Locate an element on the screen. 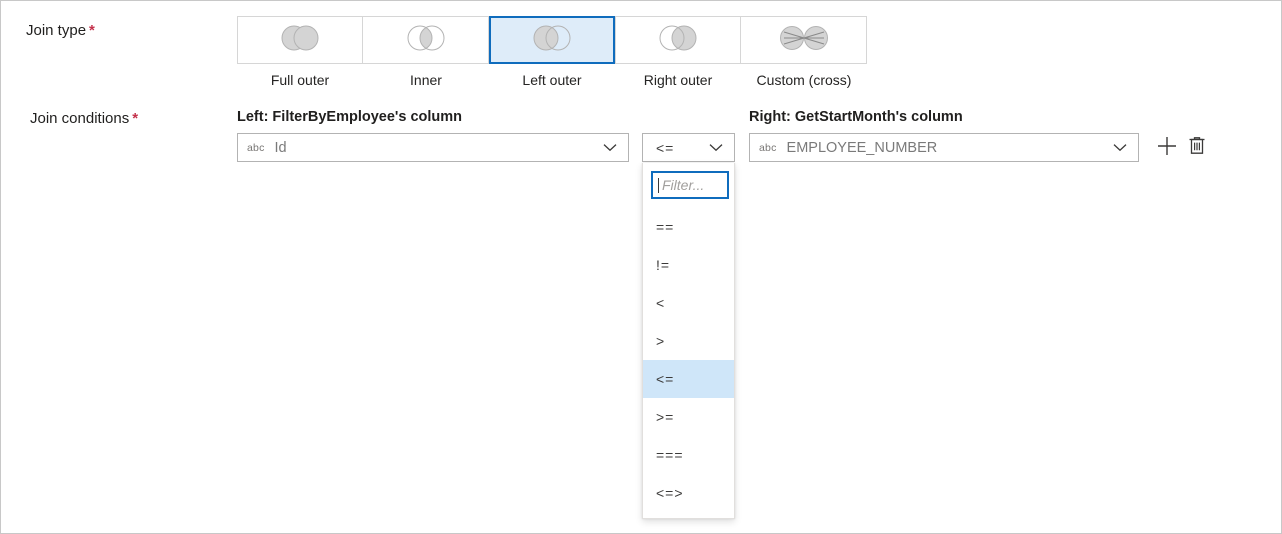  left-column-value: Id is located at coordinates (280, 147).